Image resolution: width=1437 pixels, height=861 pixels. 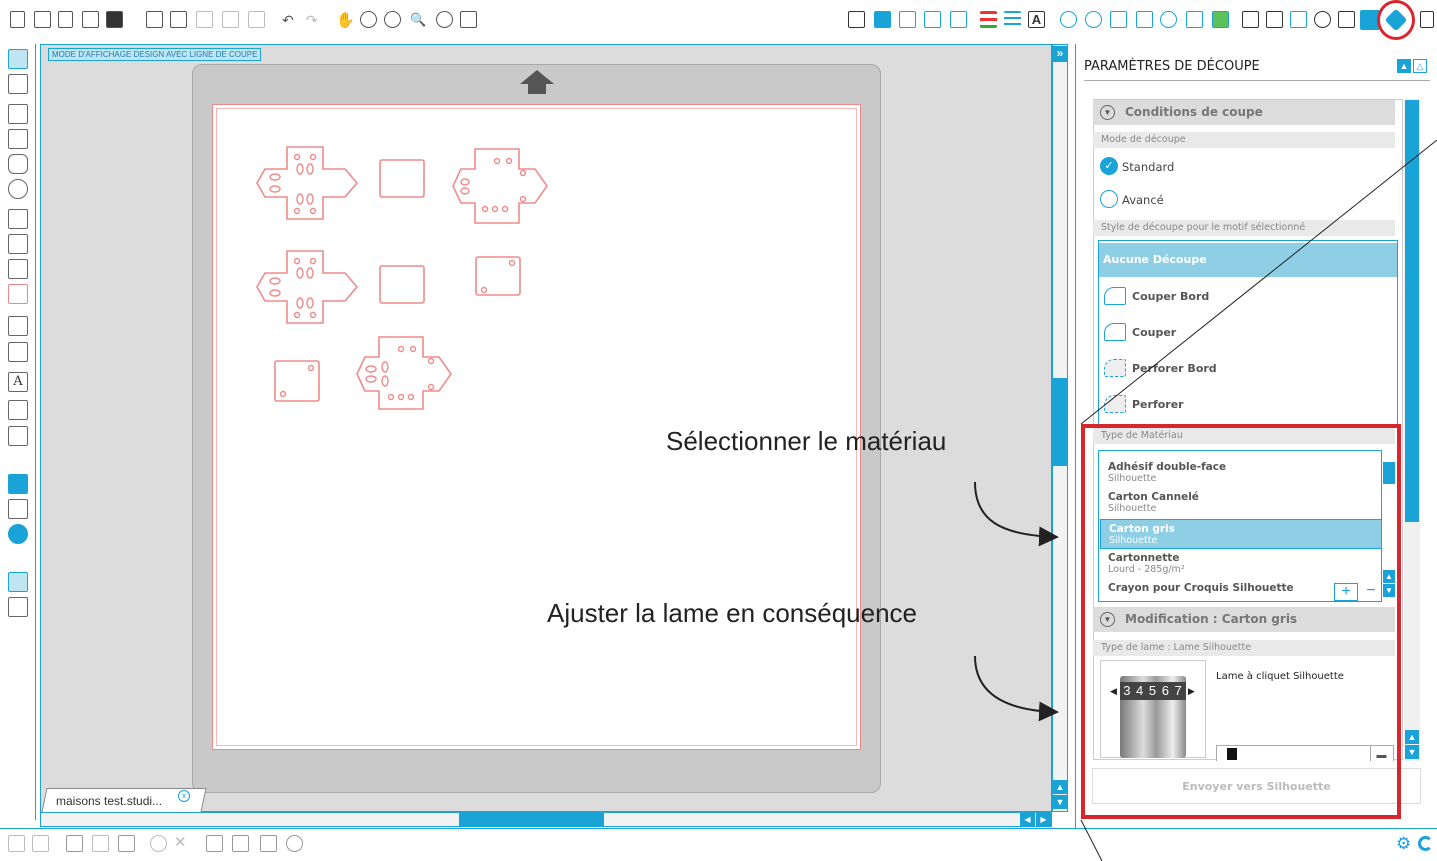 What do you see at coordinates (1154, 332) in the screenshot?
I see `cut-style-cut: Couper` at bounding box center [1154, 332].